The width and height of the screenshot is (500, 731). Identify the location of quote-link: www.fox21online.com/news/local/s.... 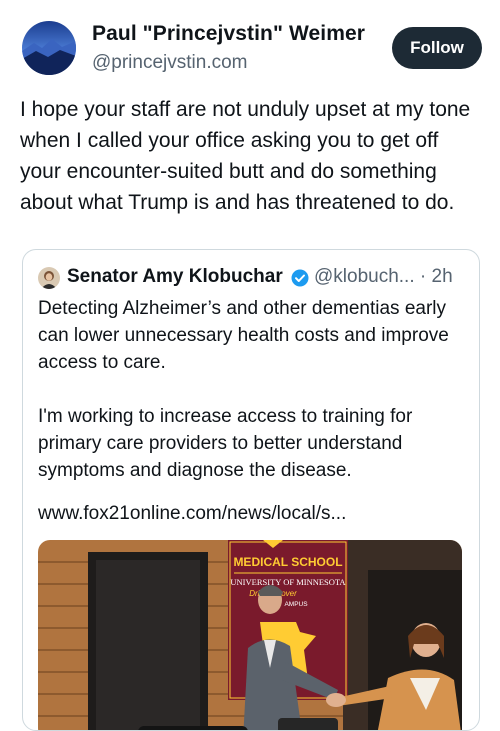
(192, 514).